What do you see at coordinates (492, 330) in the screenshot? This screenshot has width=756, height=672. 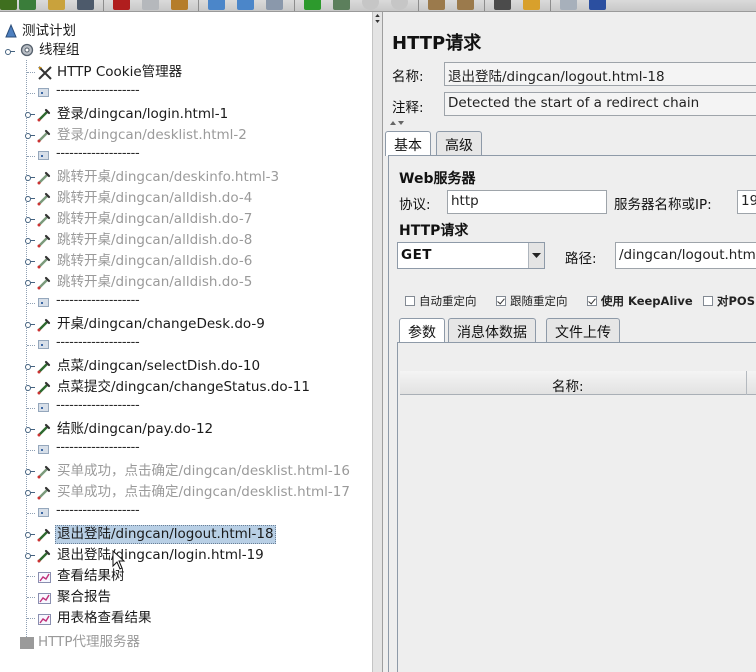 I see `tab-body-data: 消息体数据` at bounding box center [492, 330].